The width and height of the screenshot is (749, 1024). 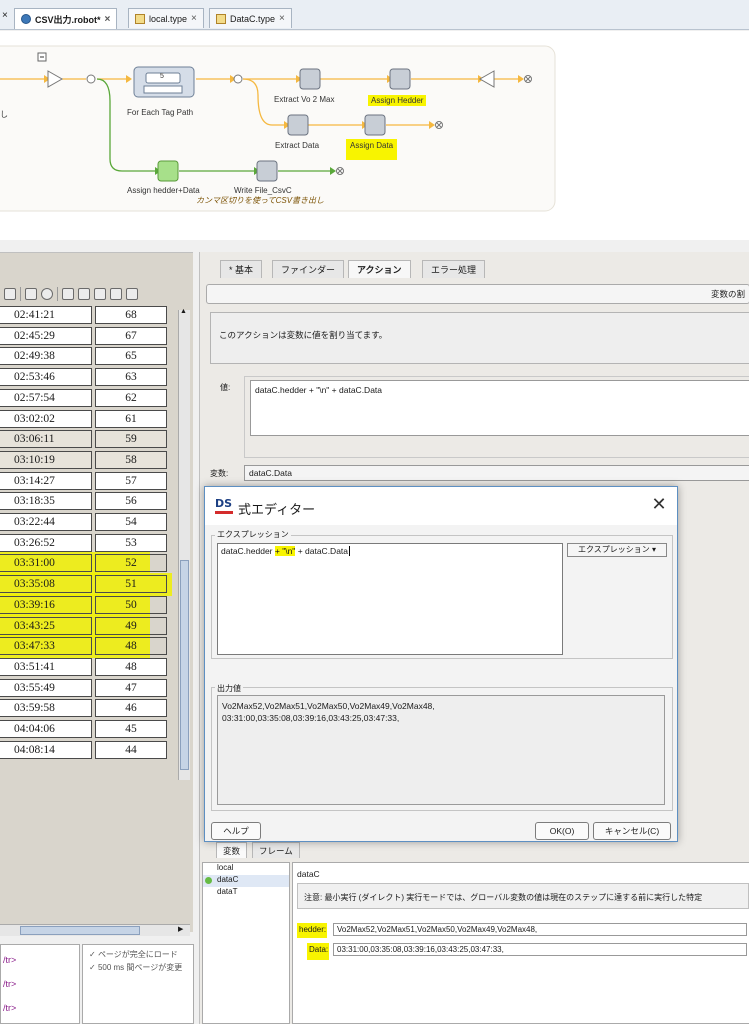 What do you see at coordinates (46, 522) in the screenshot?
I see `time-cell: 03:22:44` at bounding box center [46, 522].